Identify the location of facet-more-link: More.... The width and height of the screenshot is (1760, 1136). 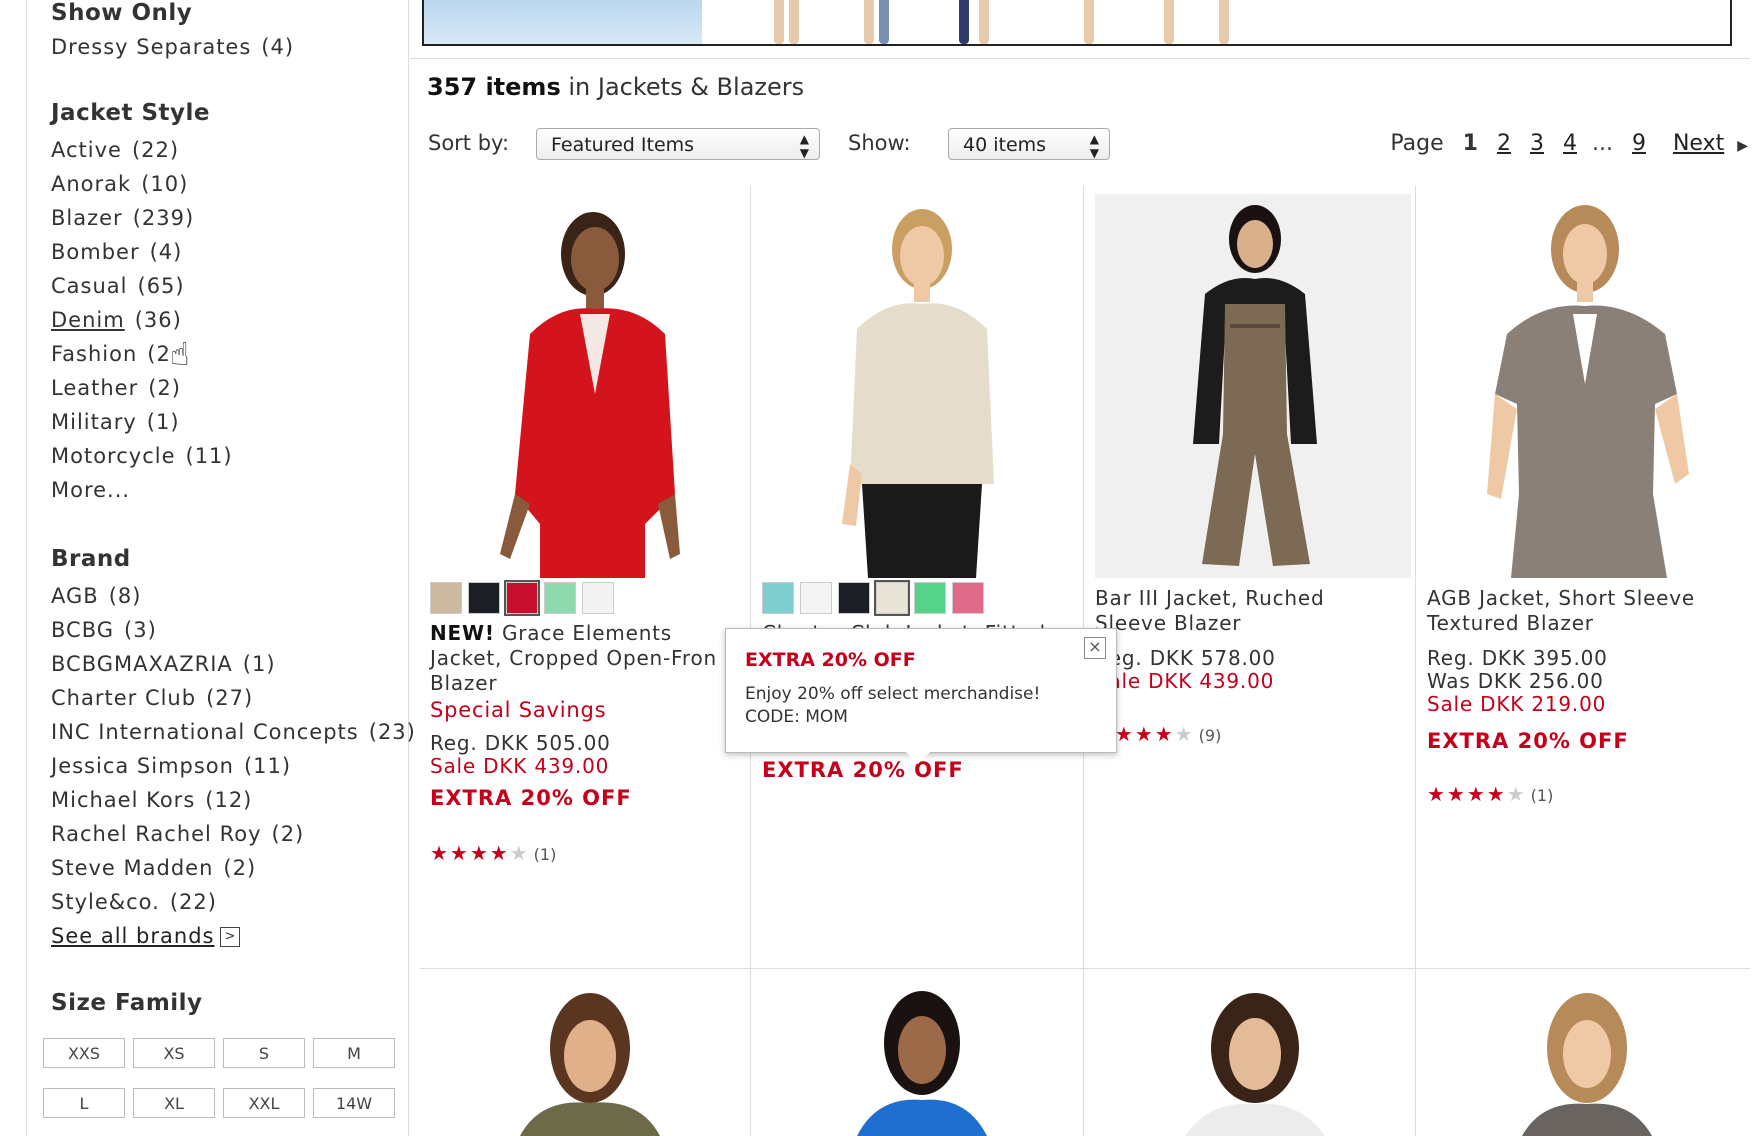
(142, 490).